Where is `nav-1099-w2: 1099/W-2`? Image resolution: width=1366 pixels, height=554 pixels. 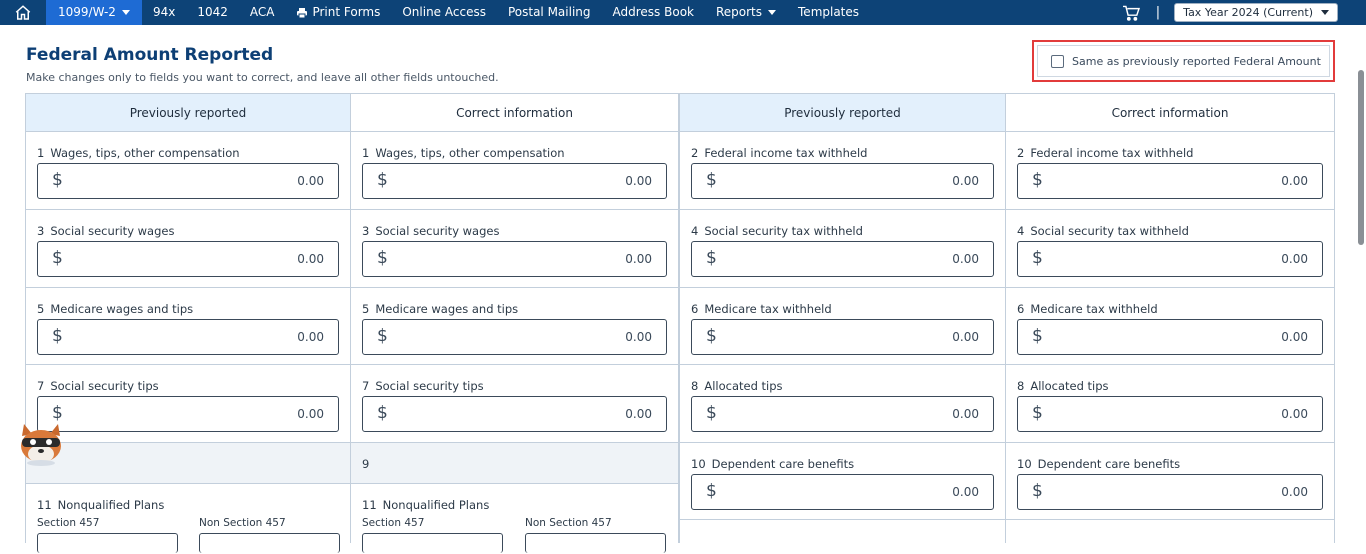 nav-1099-w2: 1099/W-2 is located at coordinates (94, 12).